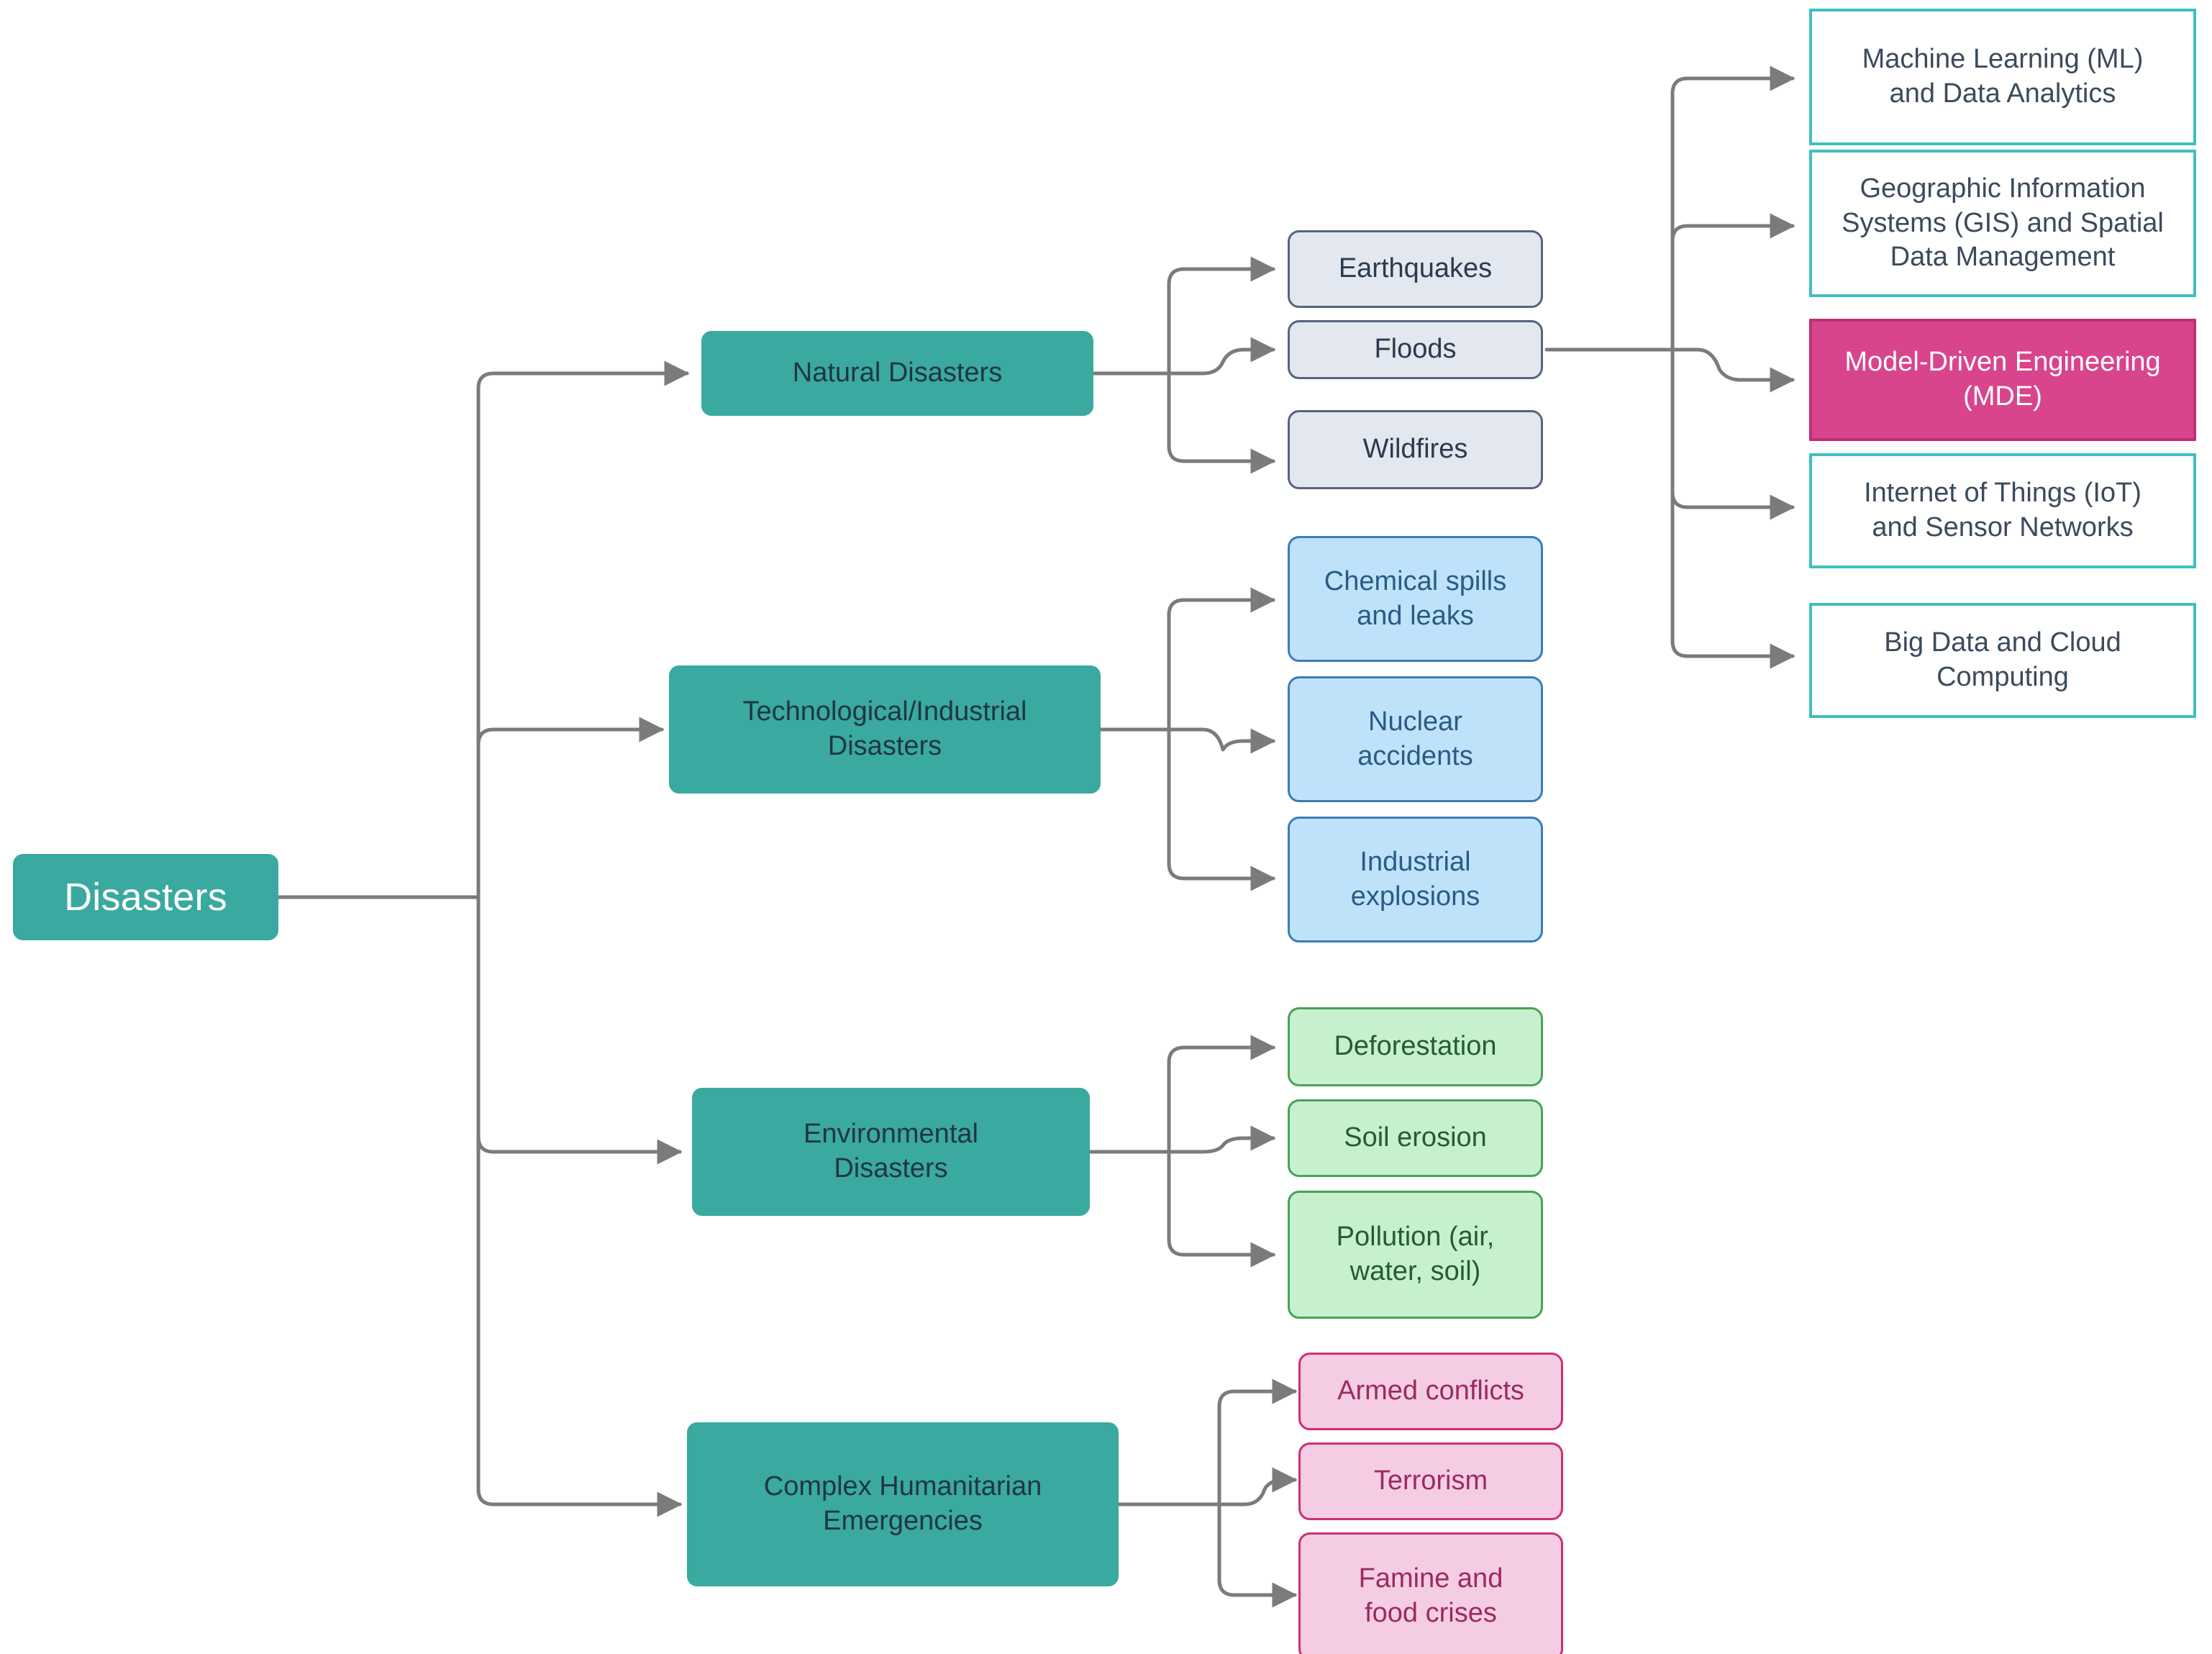  I want to click on edge-tech-to-iot, so click(1725, 433).